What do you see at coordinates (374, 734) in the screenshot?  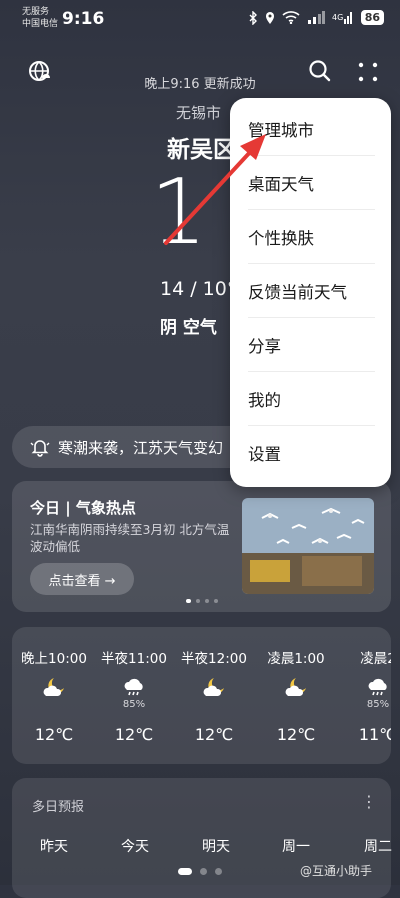 I see `hour-temp: 11℃` at bounding box center [374, 734].